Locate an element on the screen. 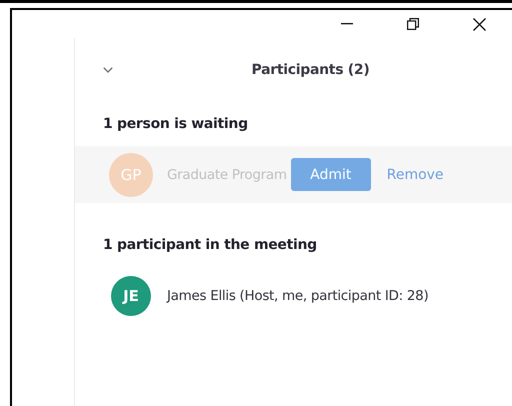 This screenshot has width=512, height=406. avatar: JE is located at coordinates (131, 296).